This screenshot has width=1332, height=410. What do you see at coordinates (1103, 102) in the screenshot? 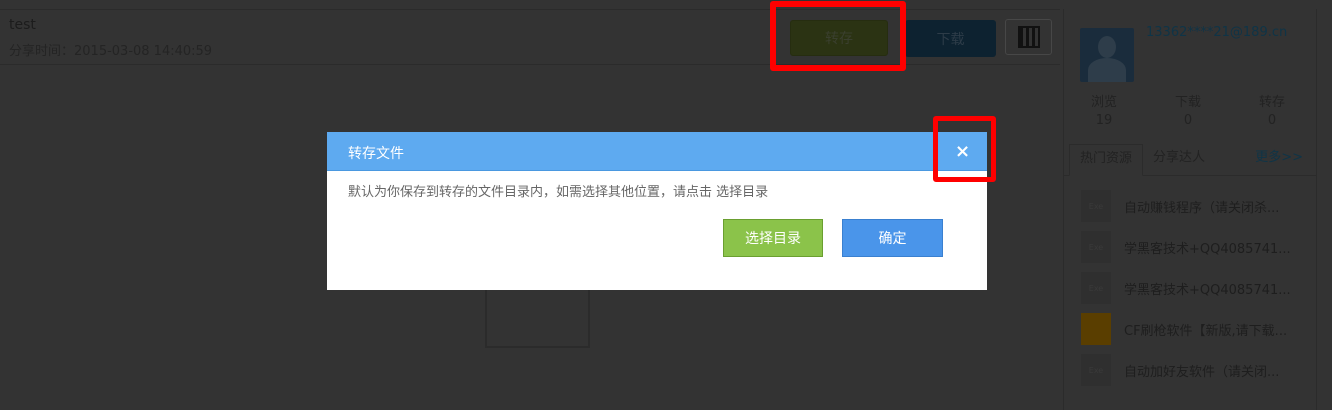
I see `stat-label: 浏览` at bounding box center [1103, 102].